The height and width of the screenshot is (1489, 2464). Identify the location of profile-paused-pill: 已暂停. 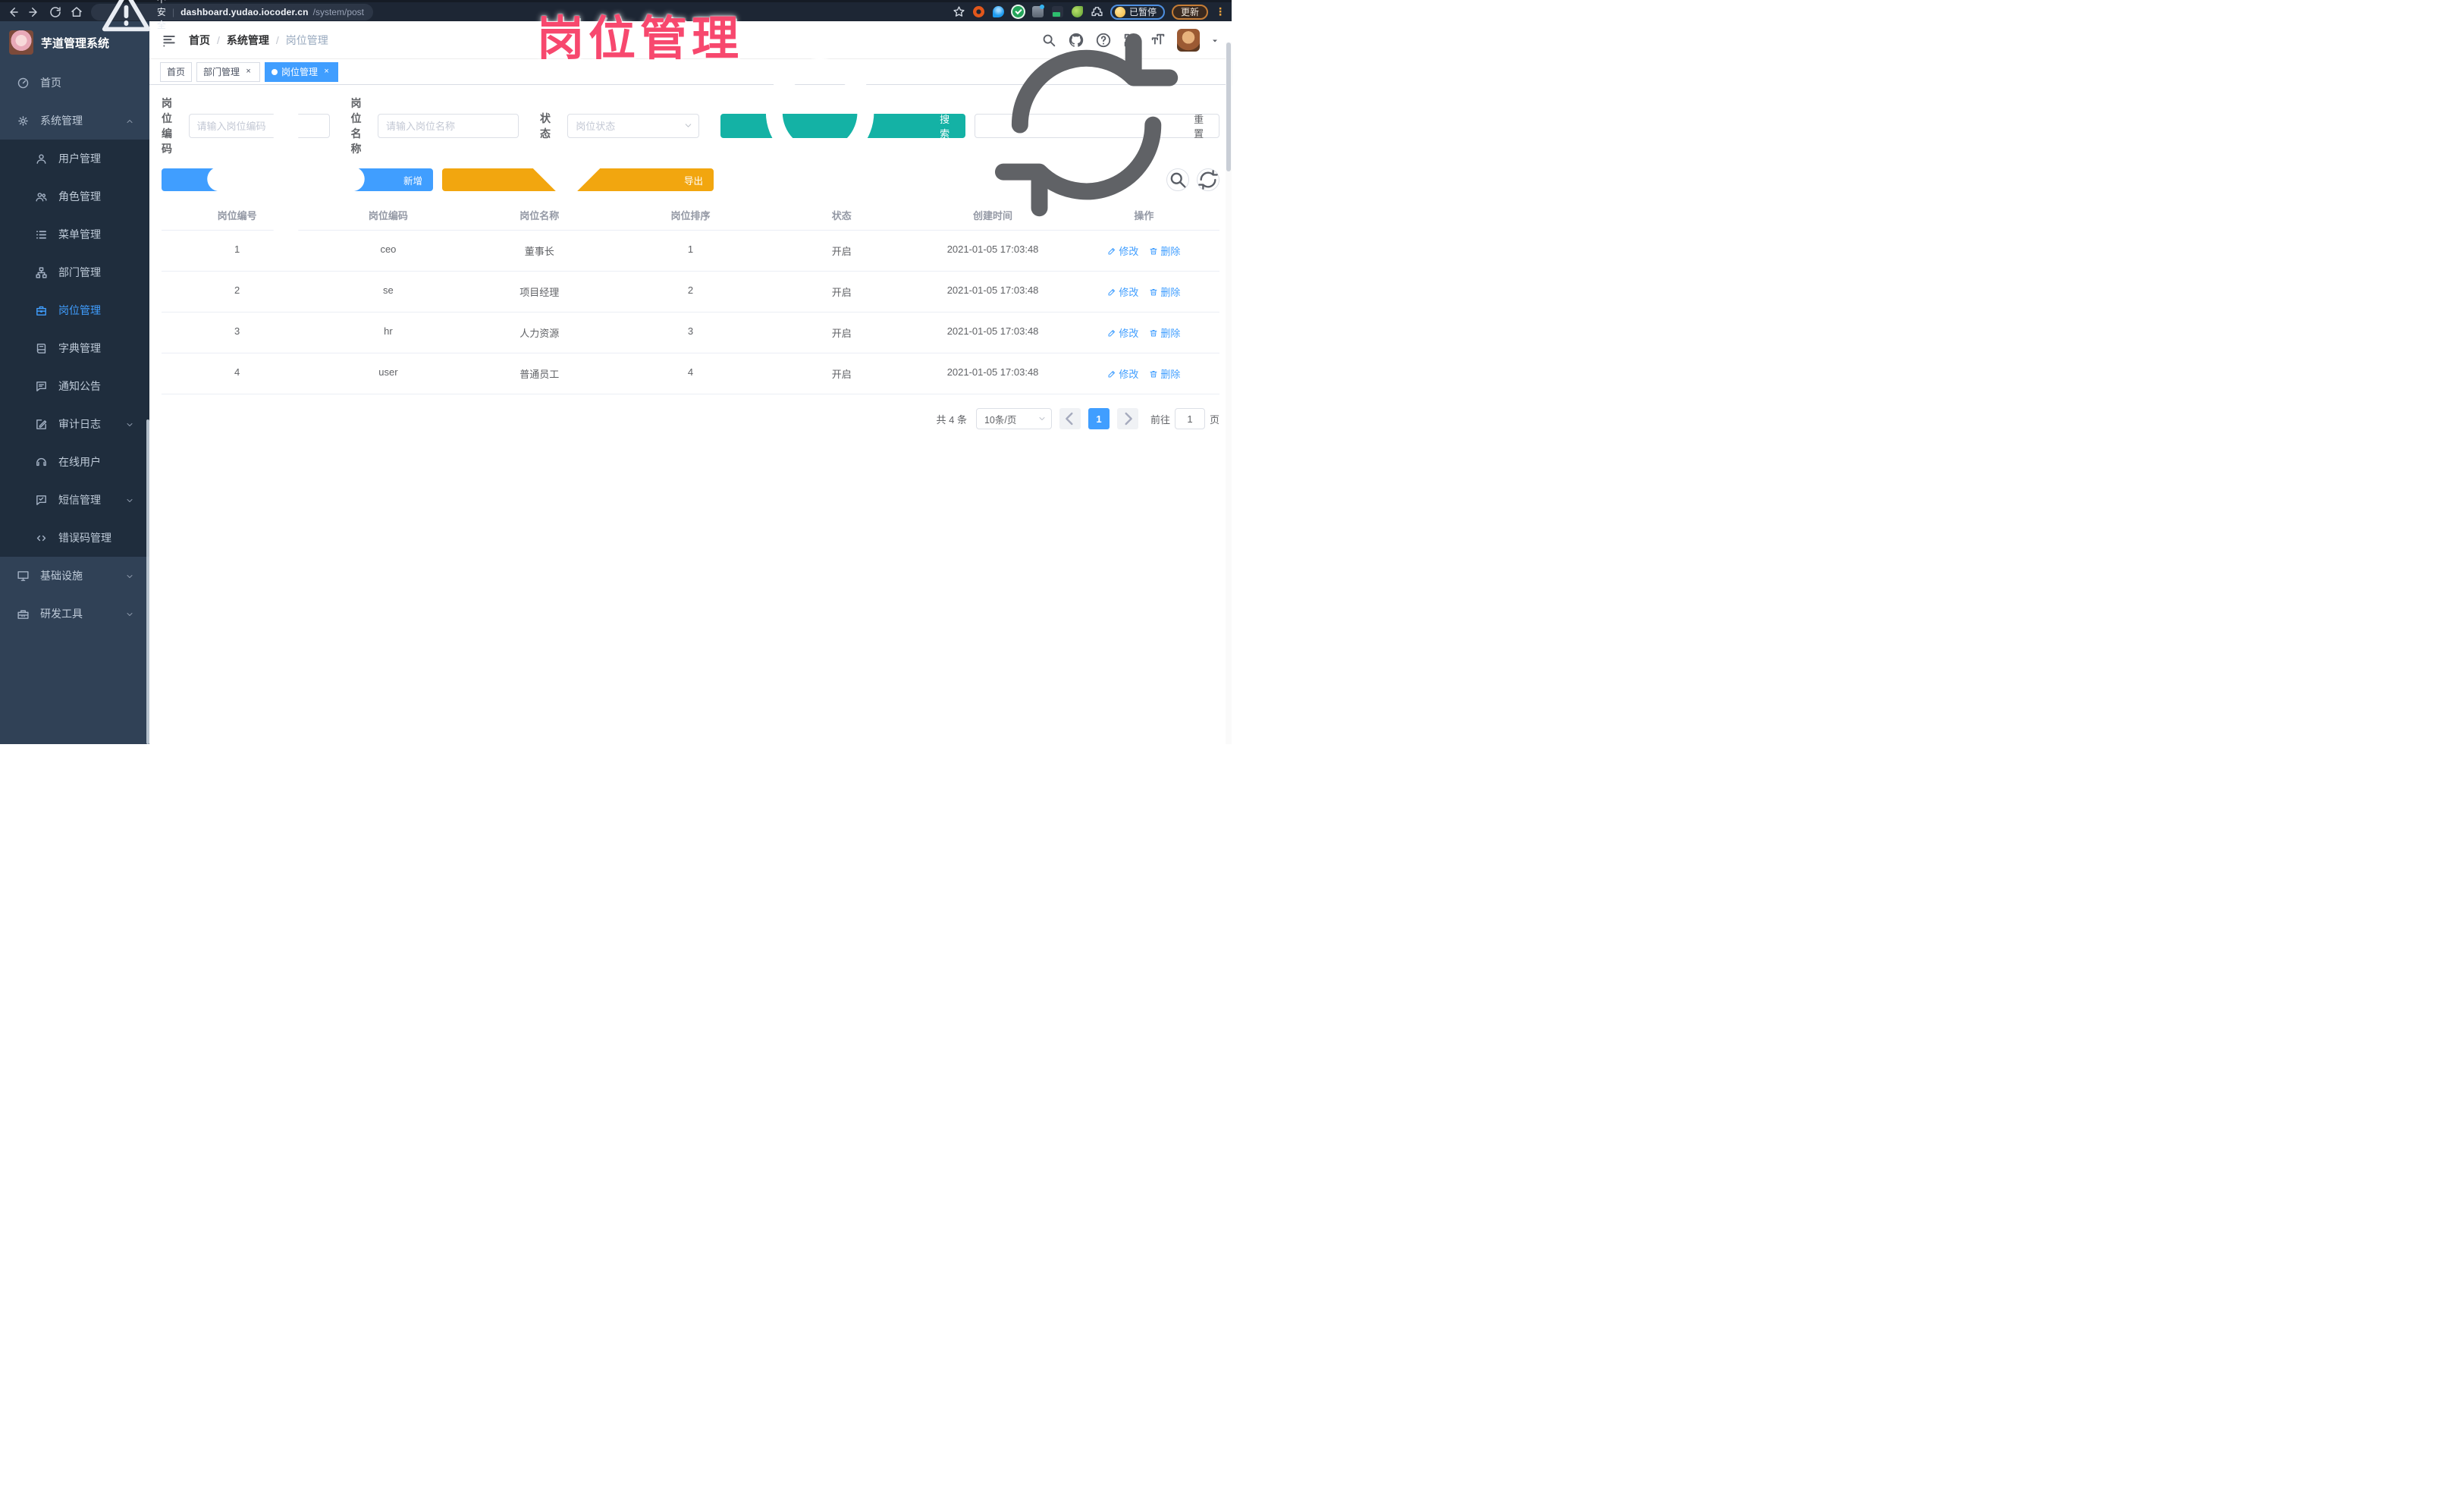
(1137, 12).